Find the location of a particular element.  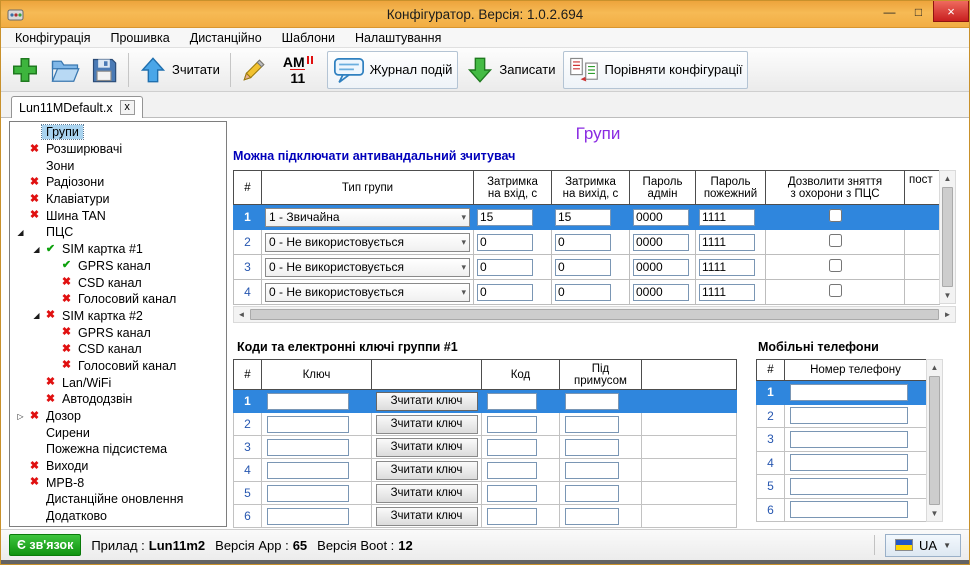

key-row: 1 Зчитати ключ is located at coordinates (485, 401).